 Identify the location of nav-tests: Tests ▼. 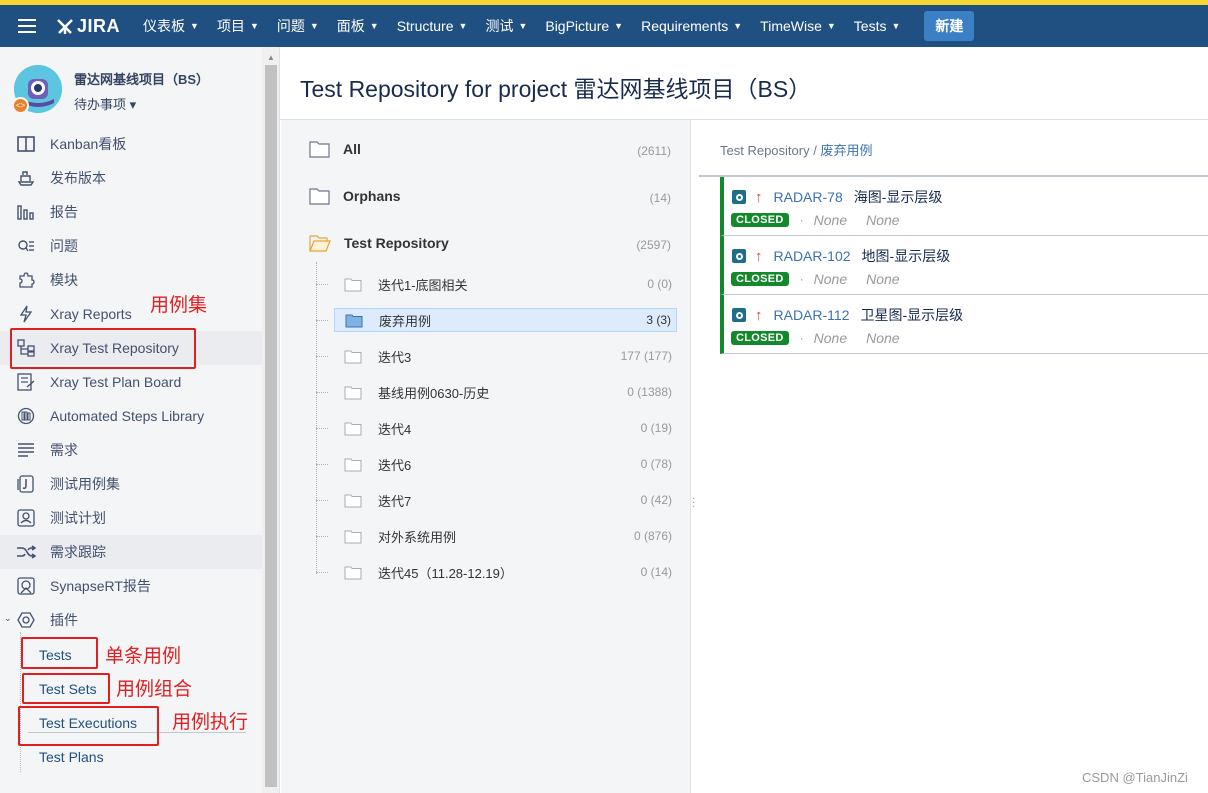
(877, 26).